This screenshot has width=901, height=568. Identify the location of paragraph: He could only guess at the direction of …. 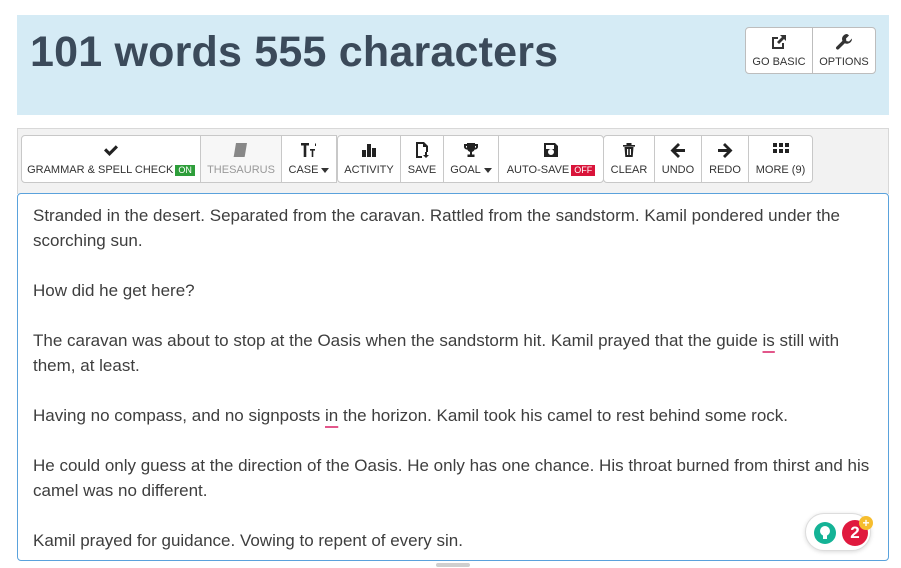
(451, 478).